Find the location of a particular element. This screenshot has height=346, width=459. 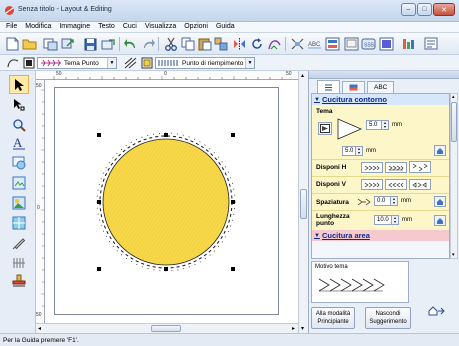

motif-size-input: 5.0 ▴ ▾ is located at coordinates (377, 125).